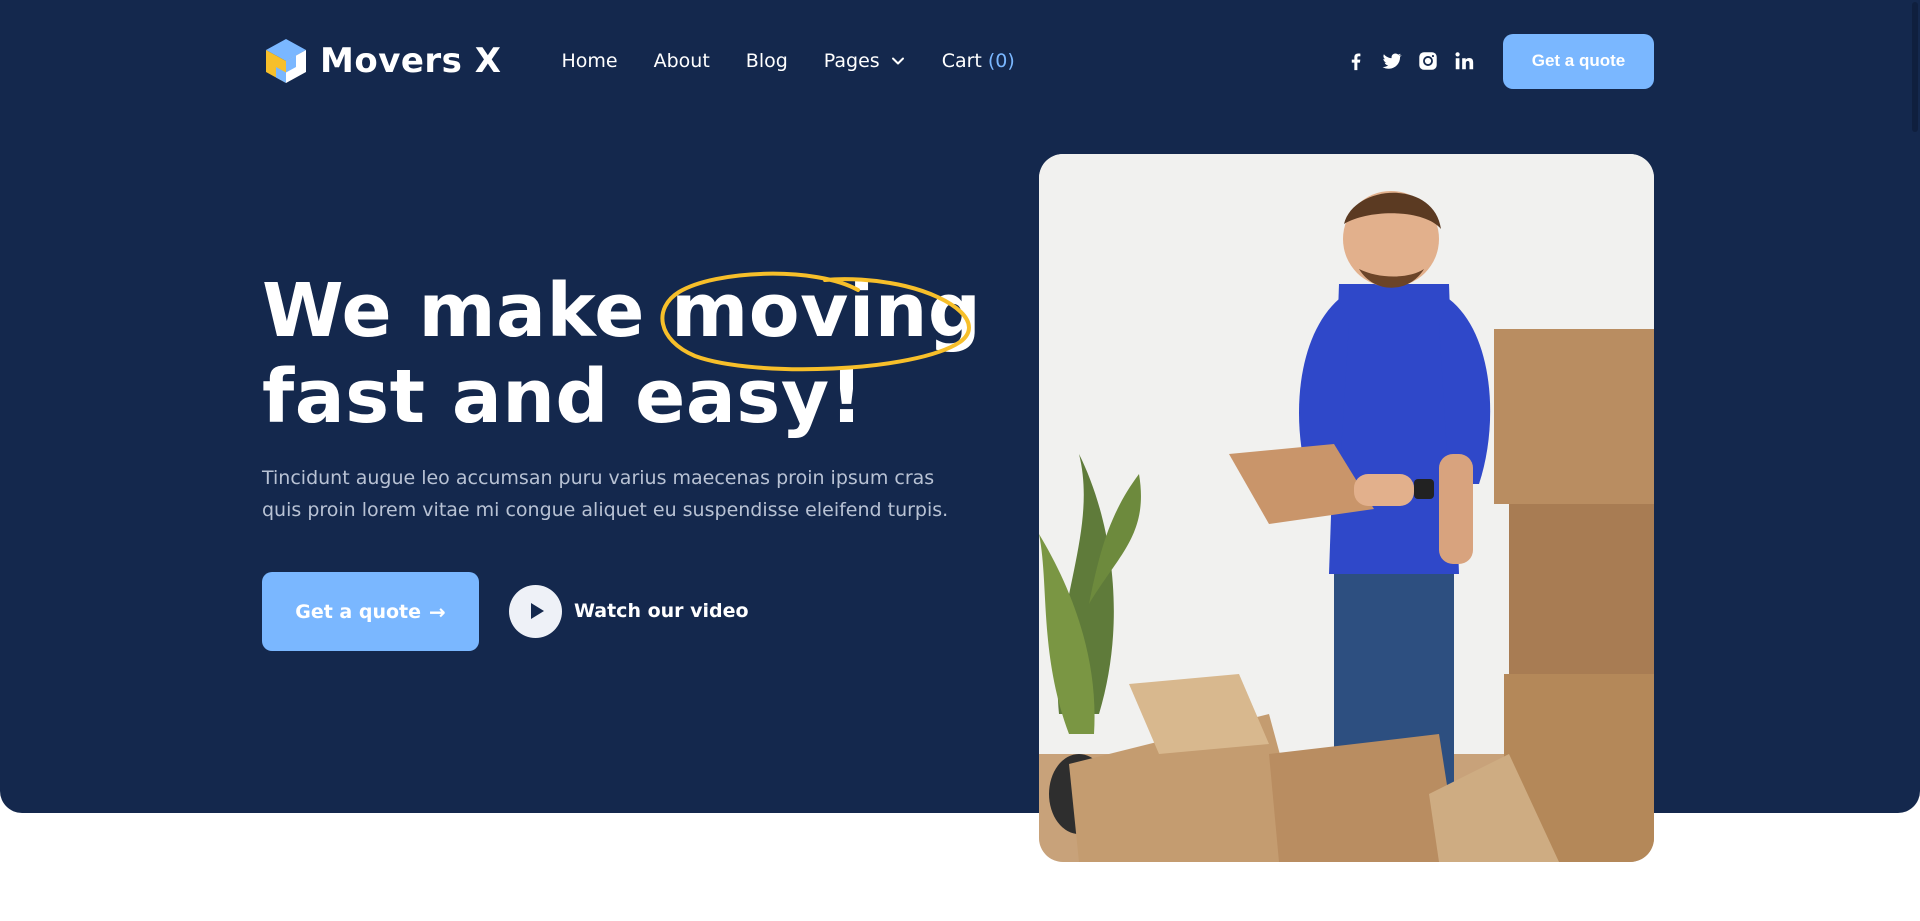 The width and height of the screenshot is (1920, 921). I want to click on site-header: Movers X Home About Blog Pages Cart (0), so click(958, 61).